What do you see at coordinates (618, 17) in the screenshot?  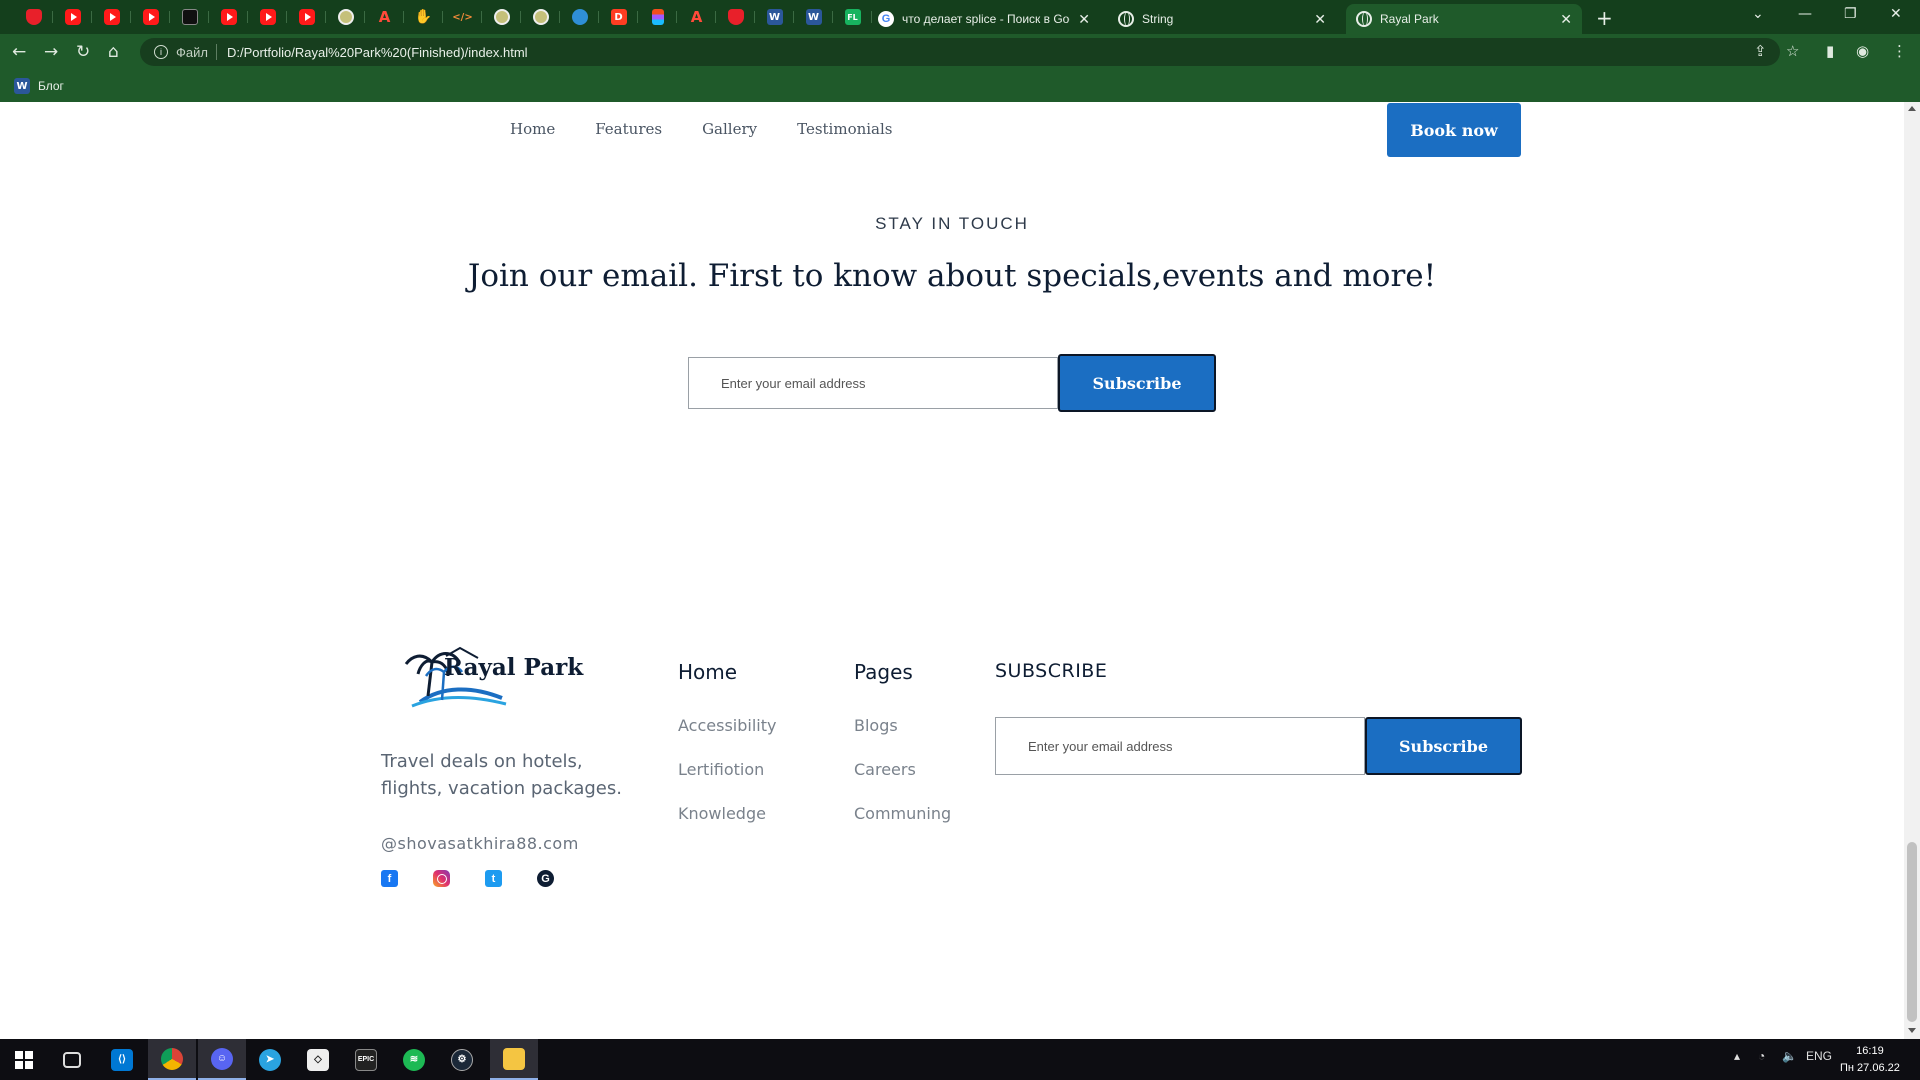 I see `pinned-tab-16: D` at bounding box center [618, 17].